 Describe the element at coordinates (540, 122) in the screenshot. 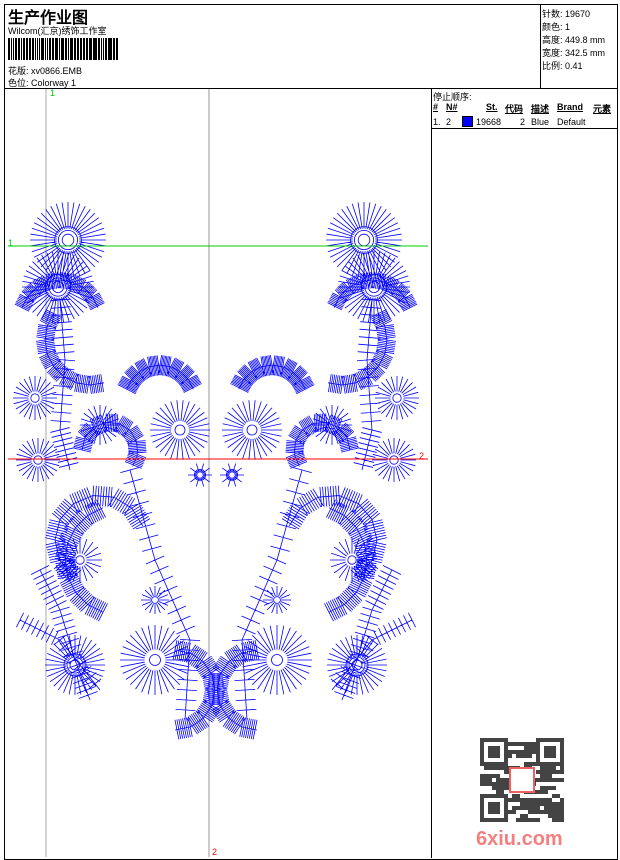

I see `row-description: Blue` at that location.